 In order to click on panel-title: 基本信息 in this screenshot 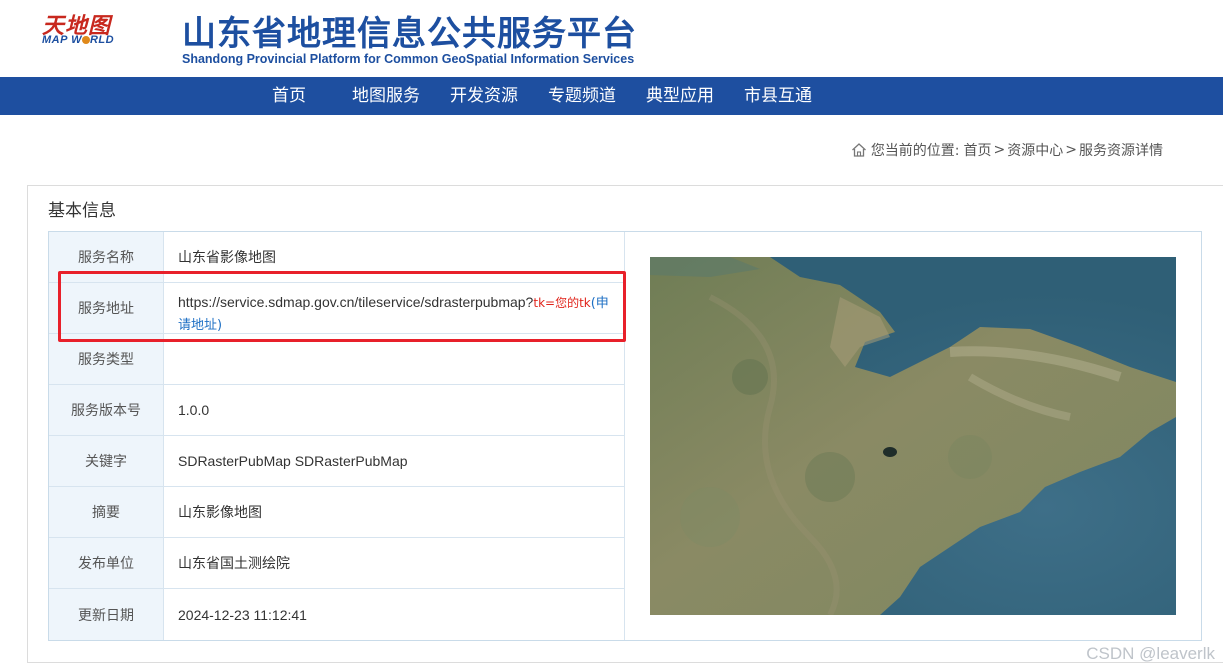, I will do `click(82, 211)`.